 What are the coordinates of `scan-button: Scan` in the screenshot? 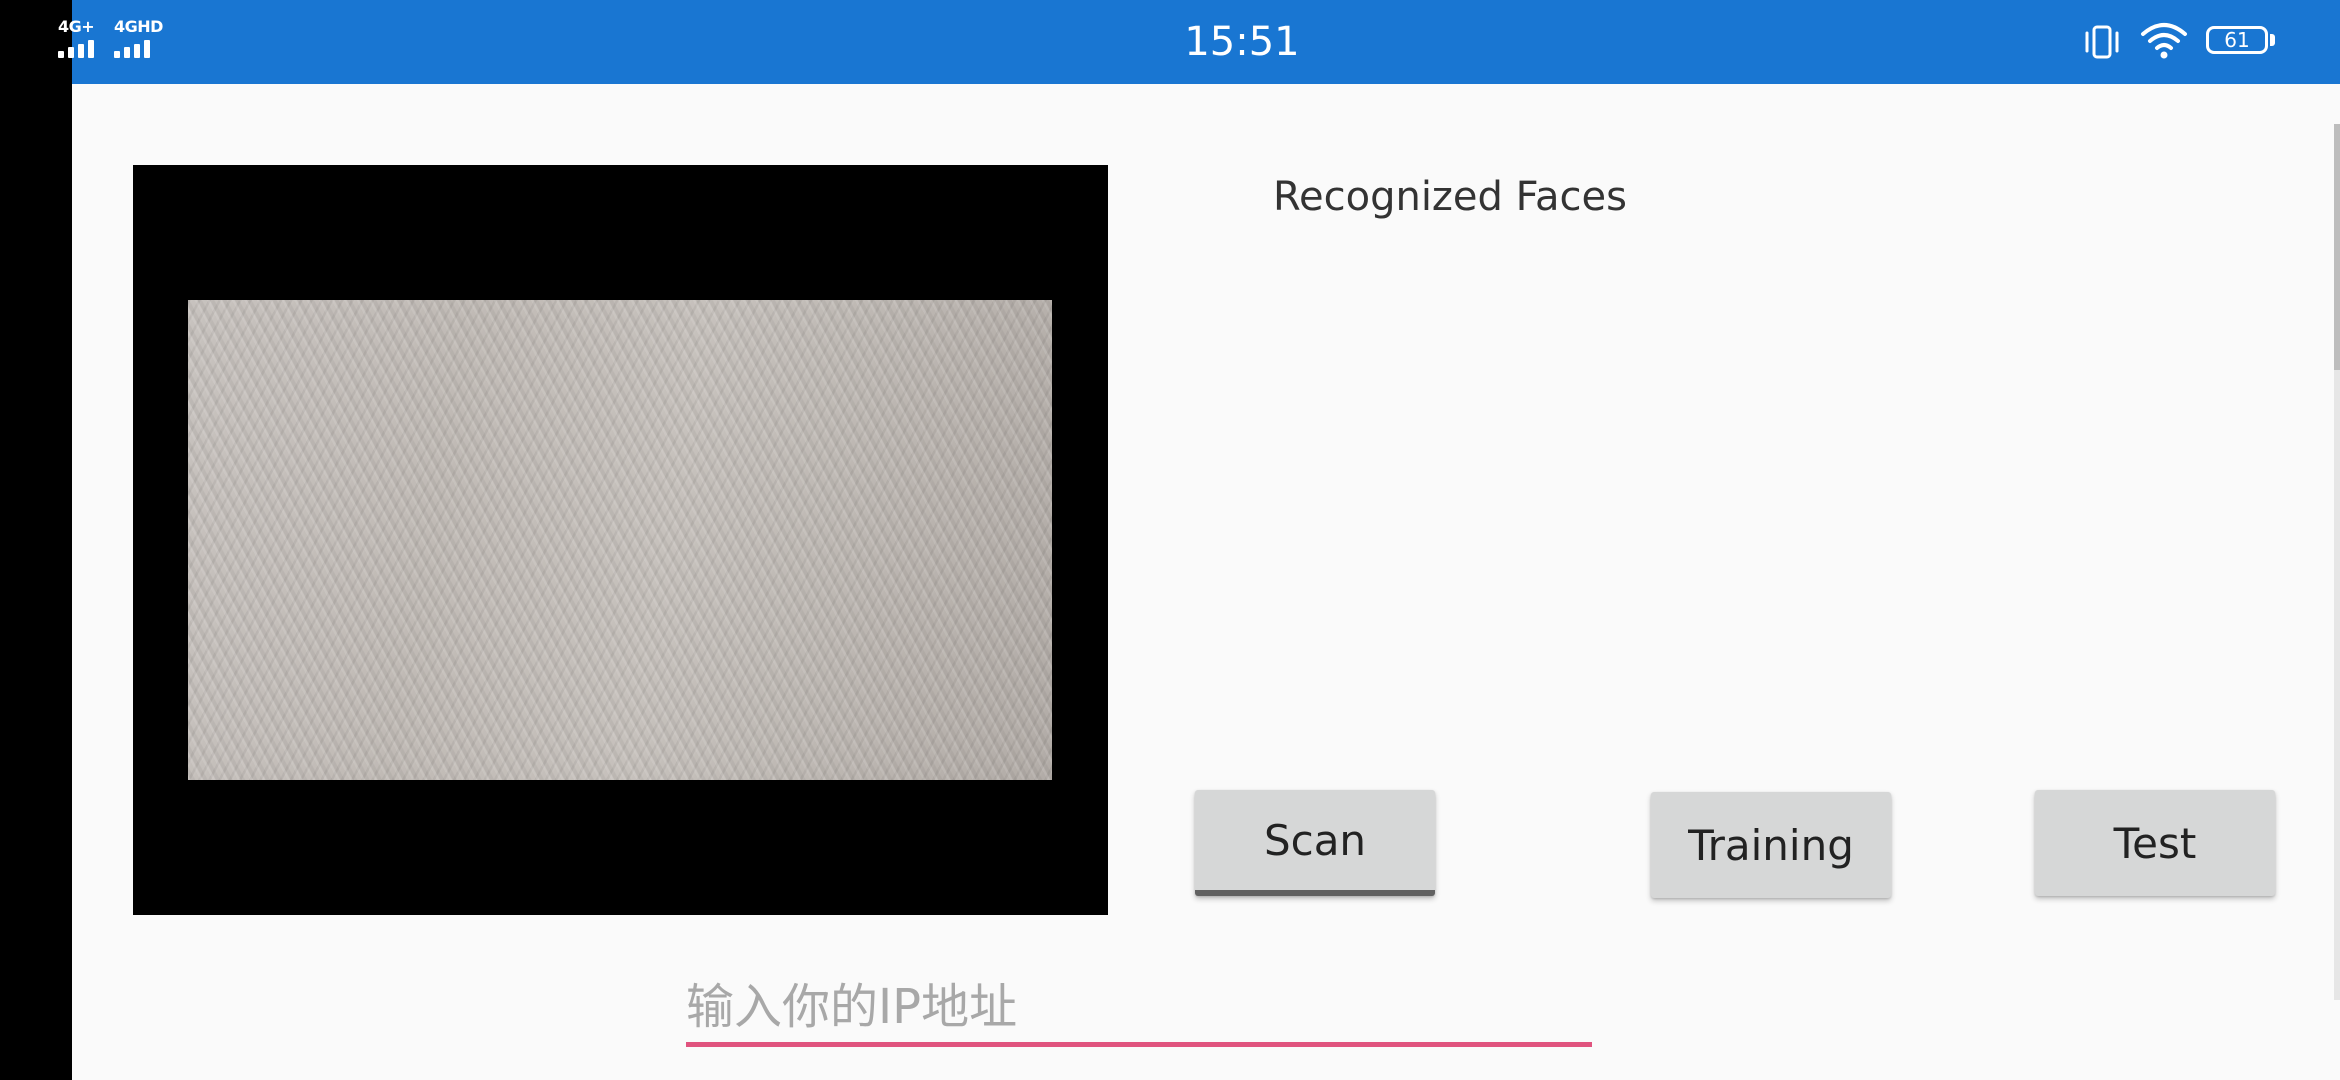 It's located at (1315, 843).